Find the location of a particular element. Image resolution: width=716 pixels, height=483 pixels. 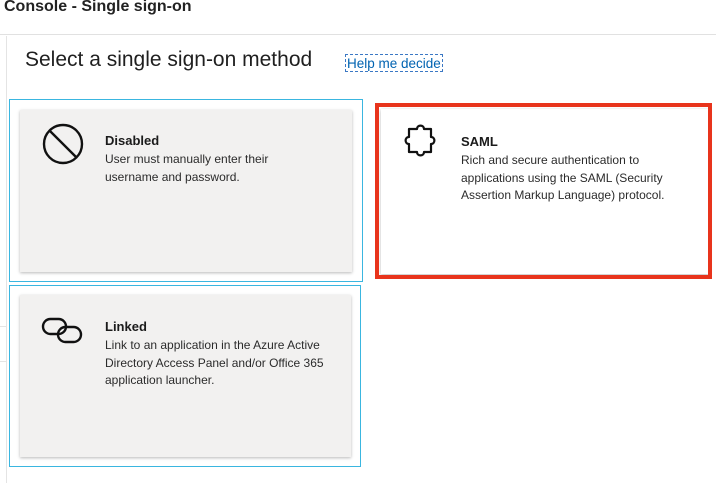

page-heading: Select a single sign-on method is located at coordinates (169, 59).